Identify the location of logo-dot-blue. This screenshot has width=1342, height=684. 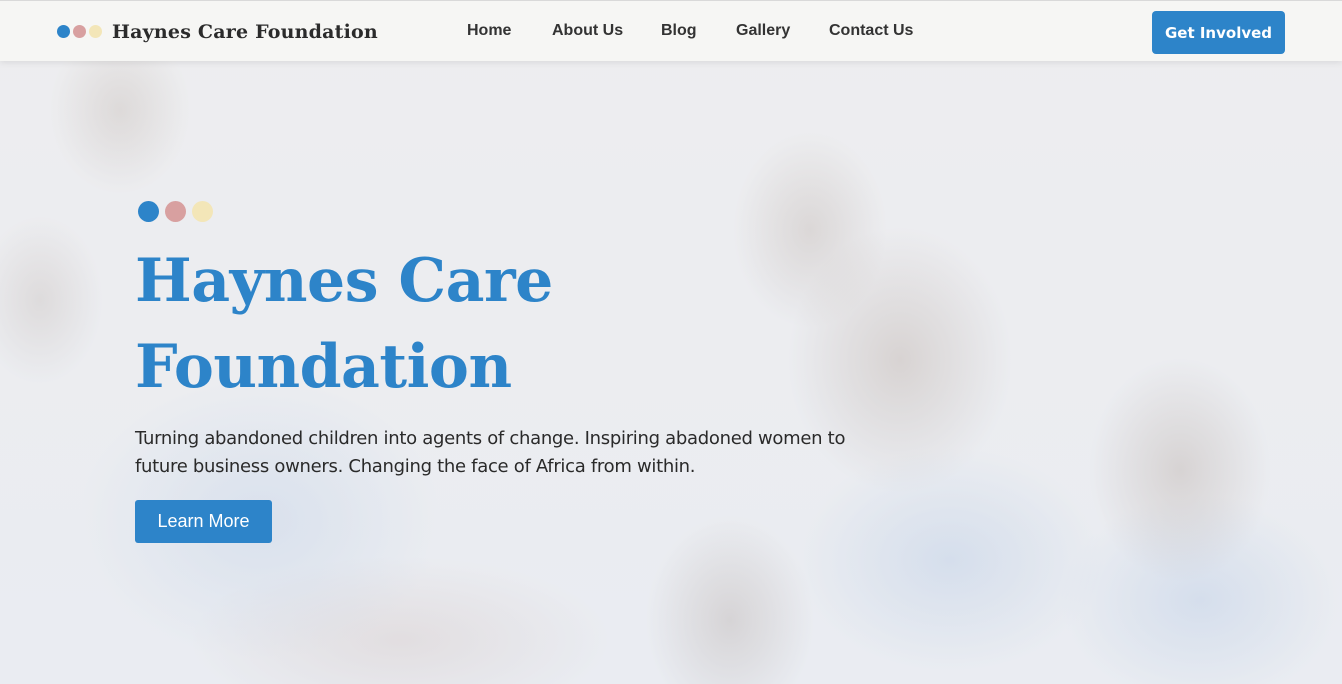
(63, 31).